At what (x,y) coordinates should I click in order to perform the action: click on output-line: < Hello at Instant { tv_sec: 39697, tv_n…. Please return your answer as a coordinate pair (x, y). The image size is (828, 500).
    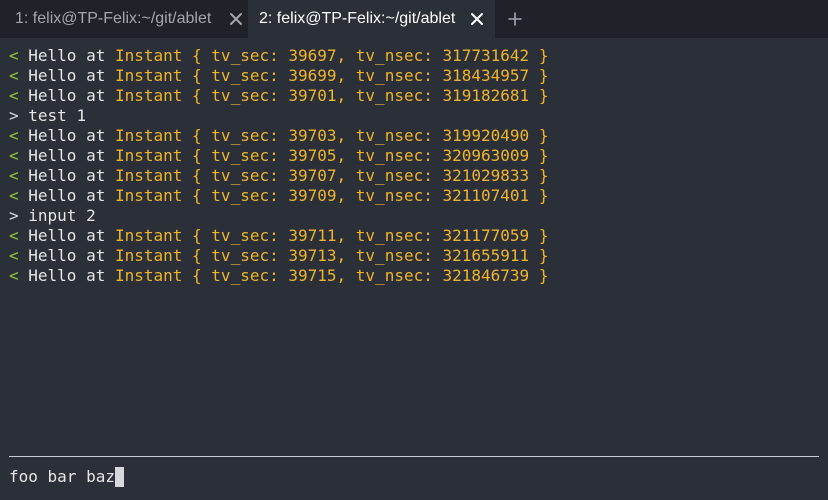
    Looking at the image, I should click on (278, 56).